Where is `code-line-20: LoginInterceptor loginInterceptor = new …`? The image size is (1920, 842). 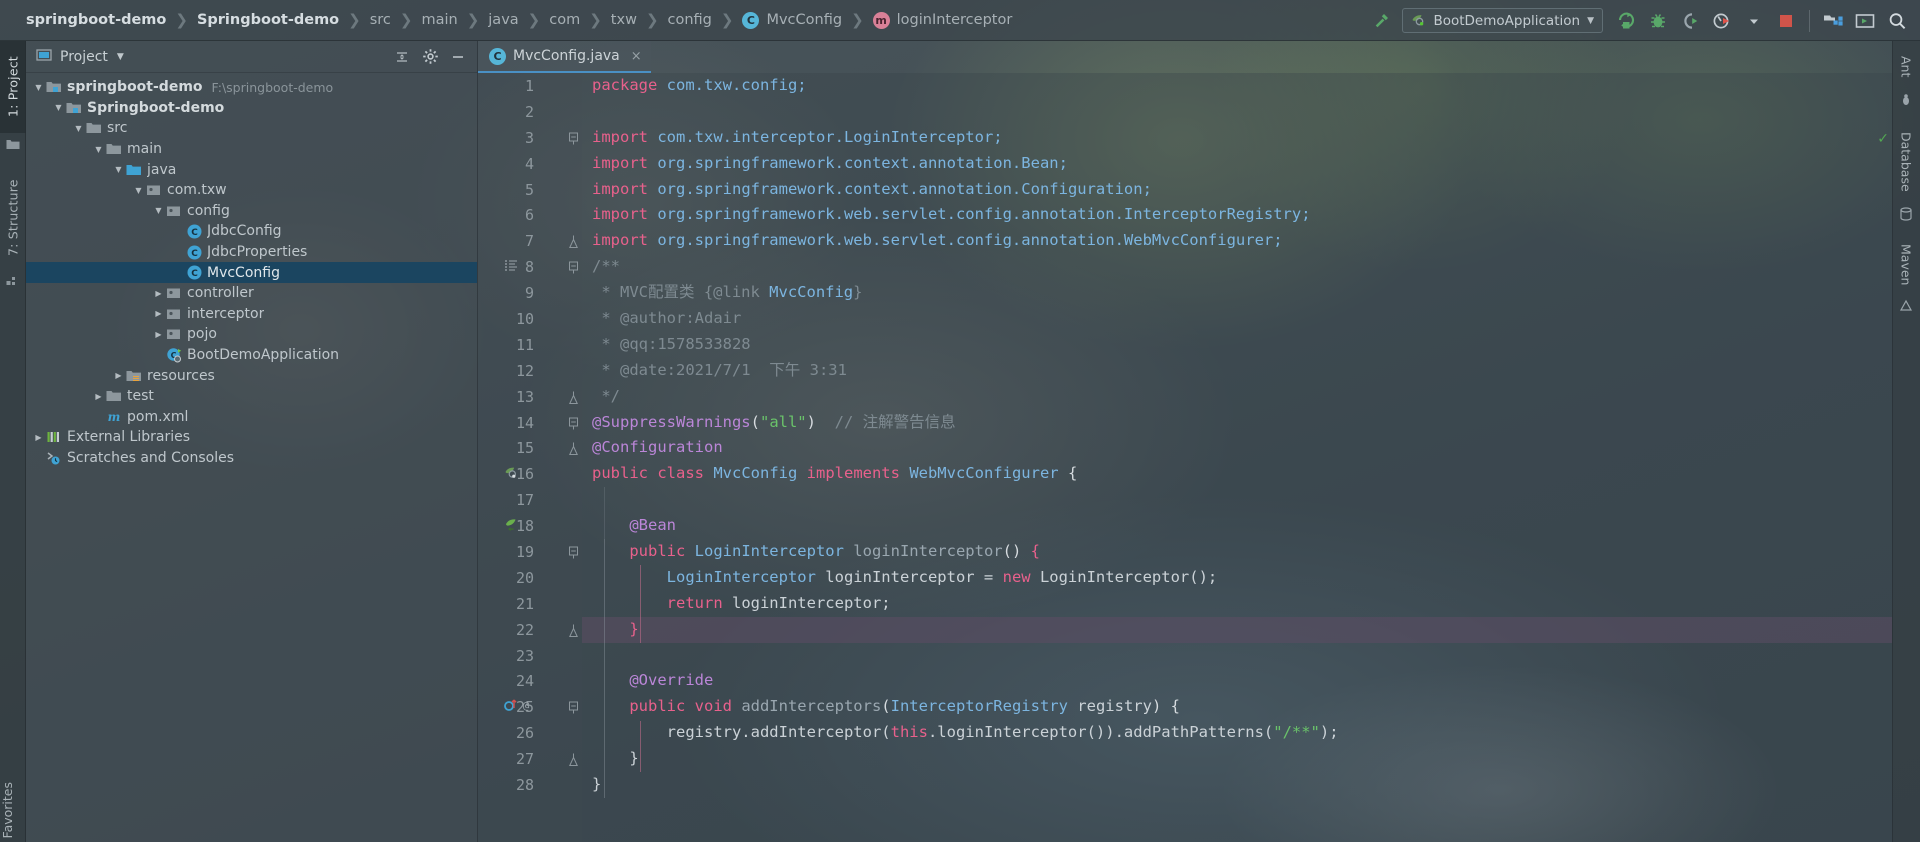 code-line-20: LoginInterceptor loginInterceptor = new … is located at coordinates (1237, 578).